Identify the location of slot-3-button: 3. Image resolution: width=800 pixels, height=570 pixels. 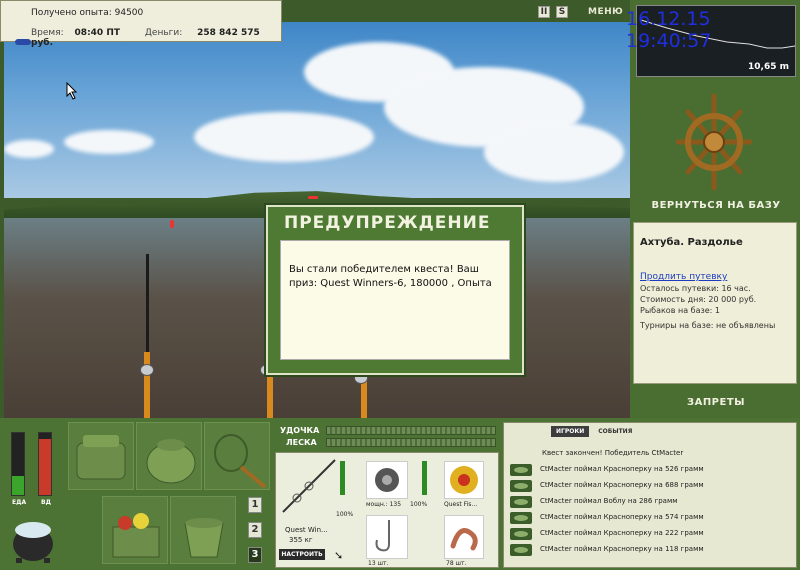
(255, 555).